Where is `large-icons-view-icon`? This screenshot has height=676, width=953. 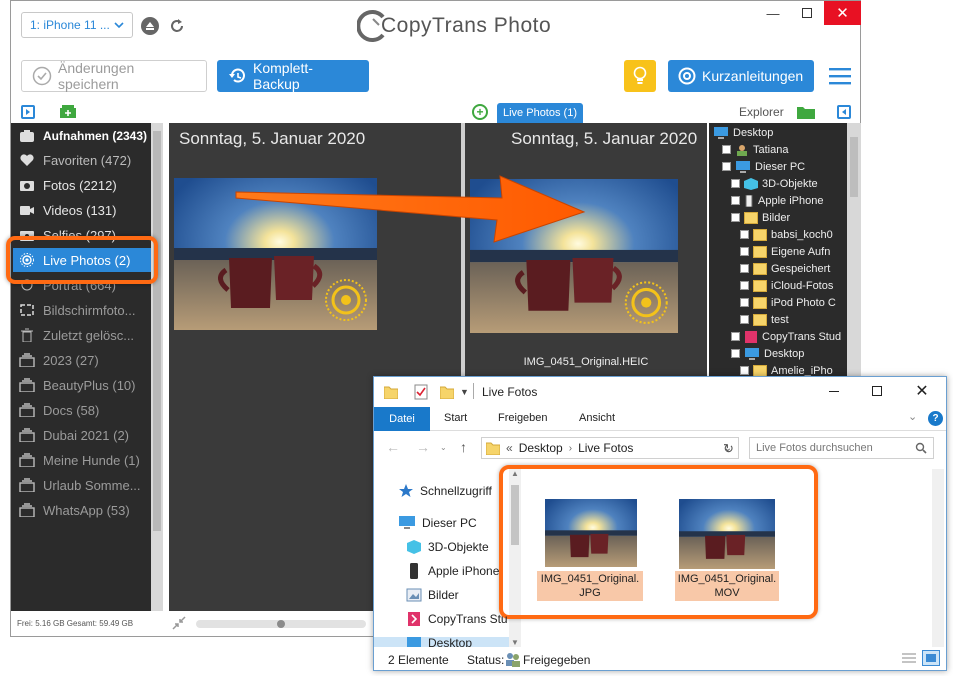
large-icons-view-icon is located at coordinates (931, 658).